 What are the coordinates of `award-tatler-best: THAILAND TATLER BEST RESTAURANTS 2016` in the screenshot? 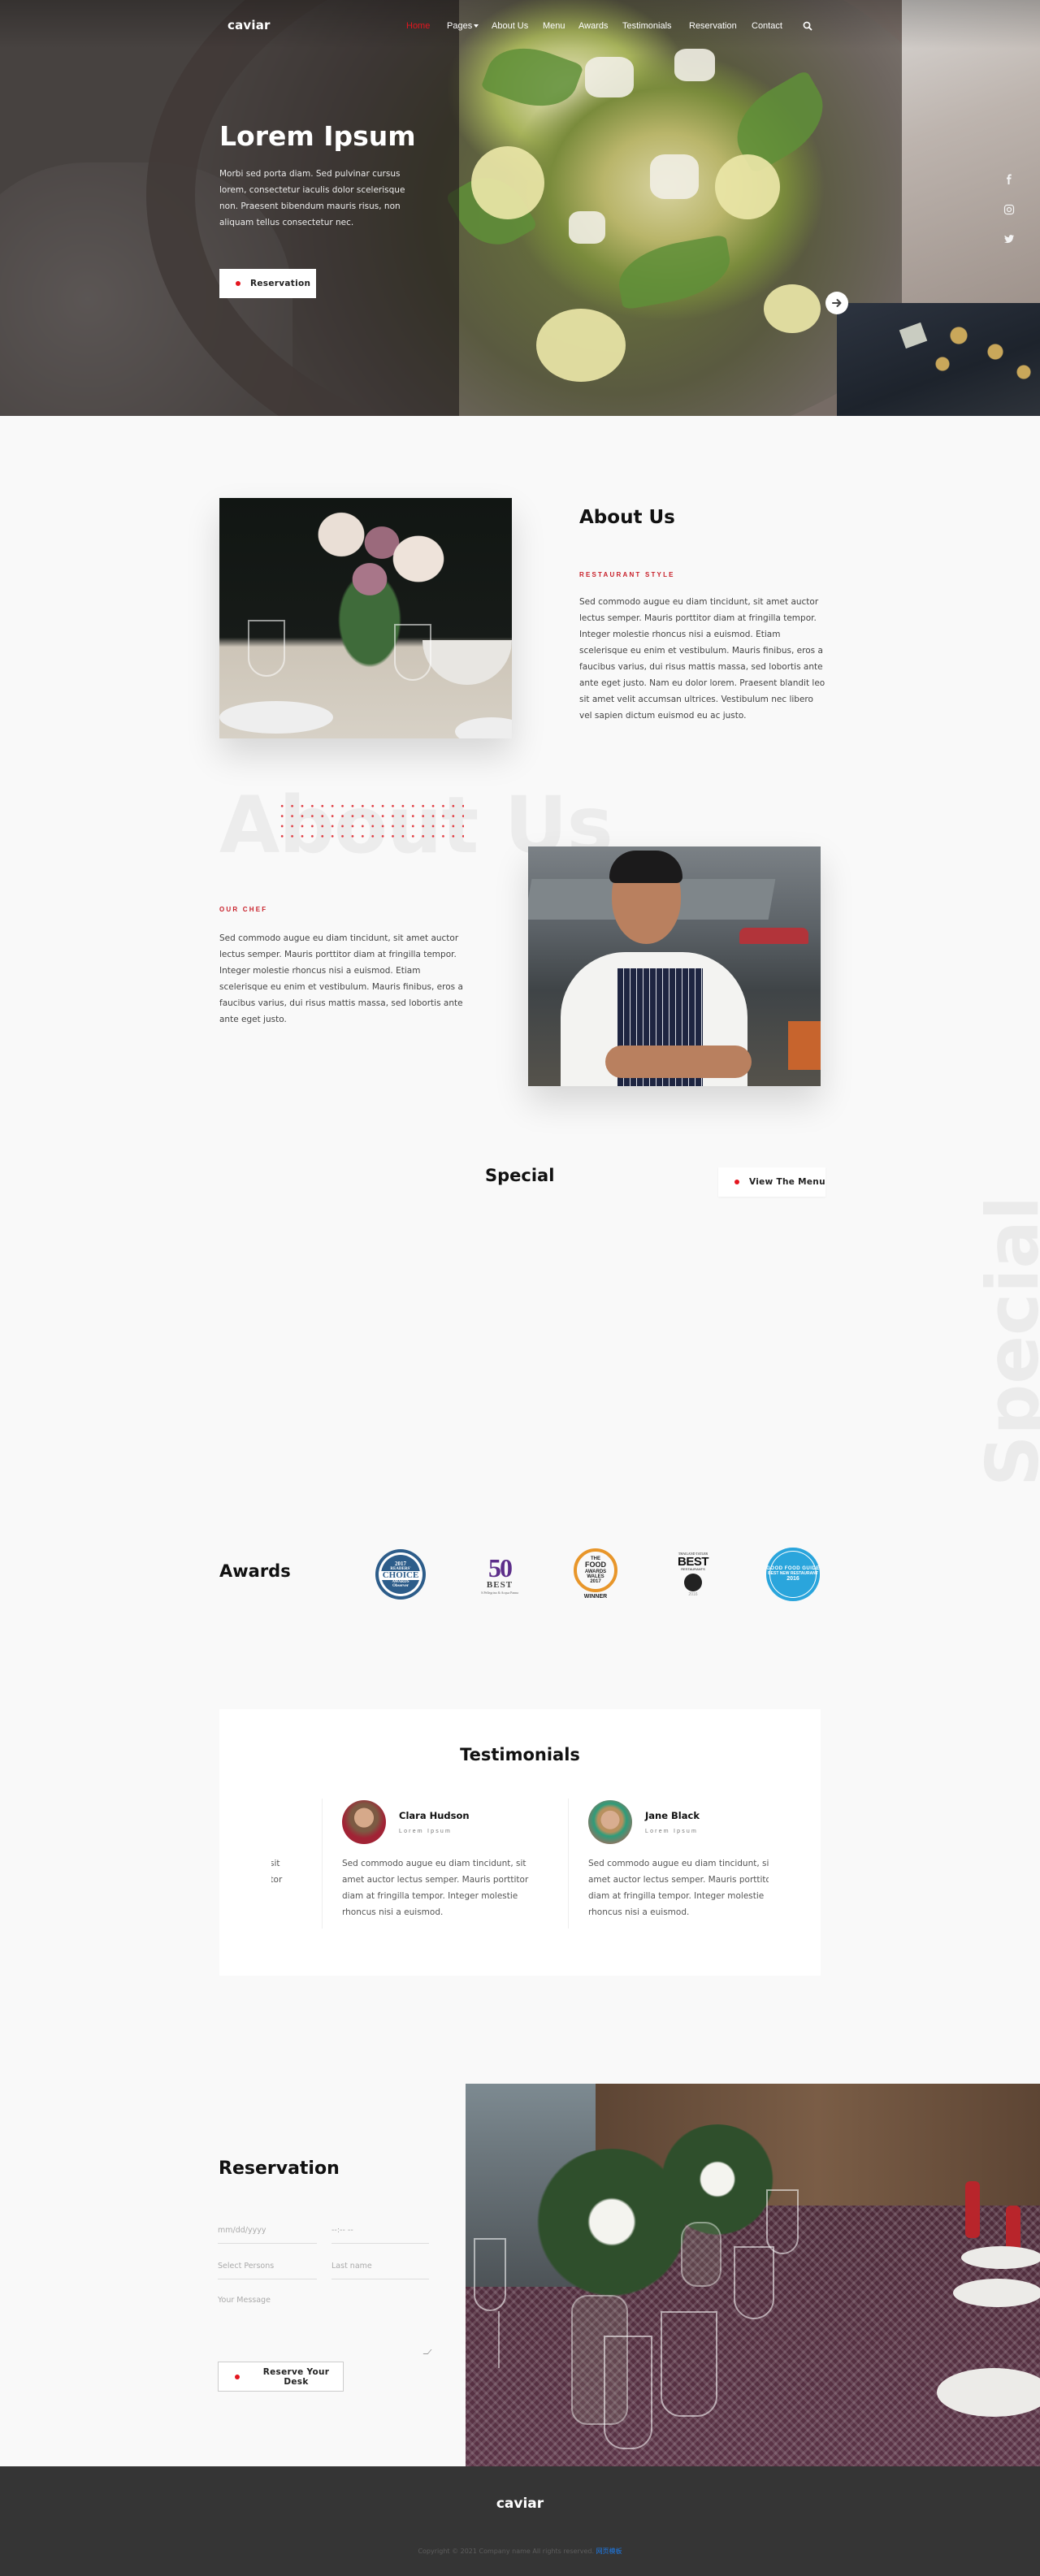 It's located at (693, 1575).